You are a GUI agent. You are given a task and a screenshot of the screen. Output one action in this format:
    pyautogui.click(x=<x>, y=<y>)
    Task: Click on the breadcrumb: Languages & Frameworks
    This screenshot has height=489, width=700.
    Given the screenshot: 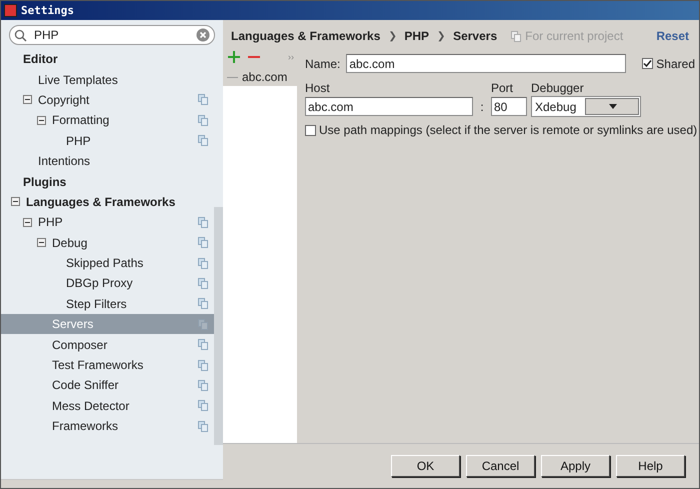 What is the action you would take?
    pyautogui.click(x=305, y=36)
    